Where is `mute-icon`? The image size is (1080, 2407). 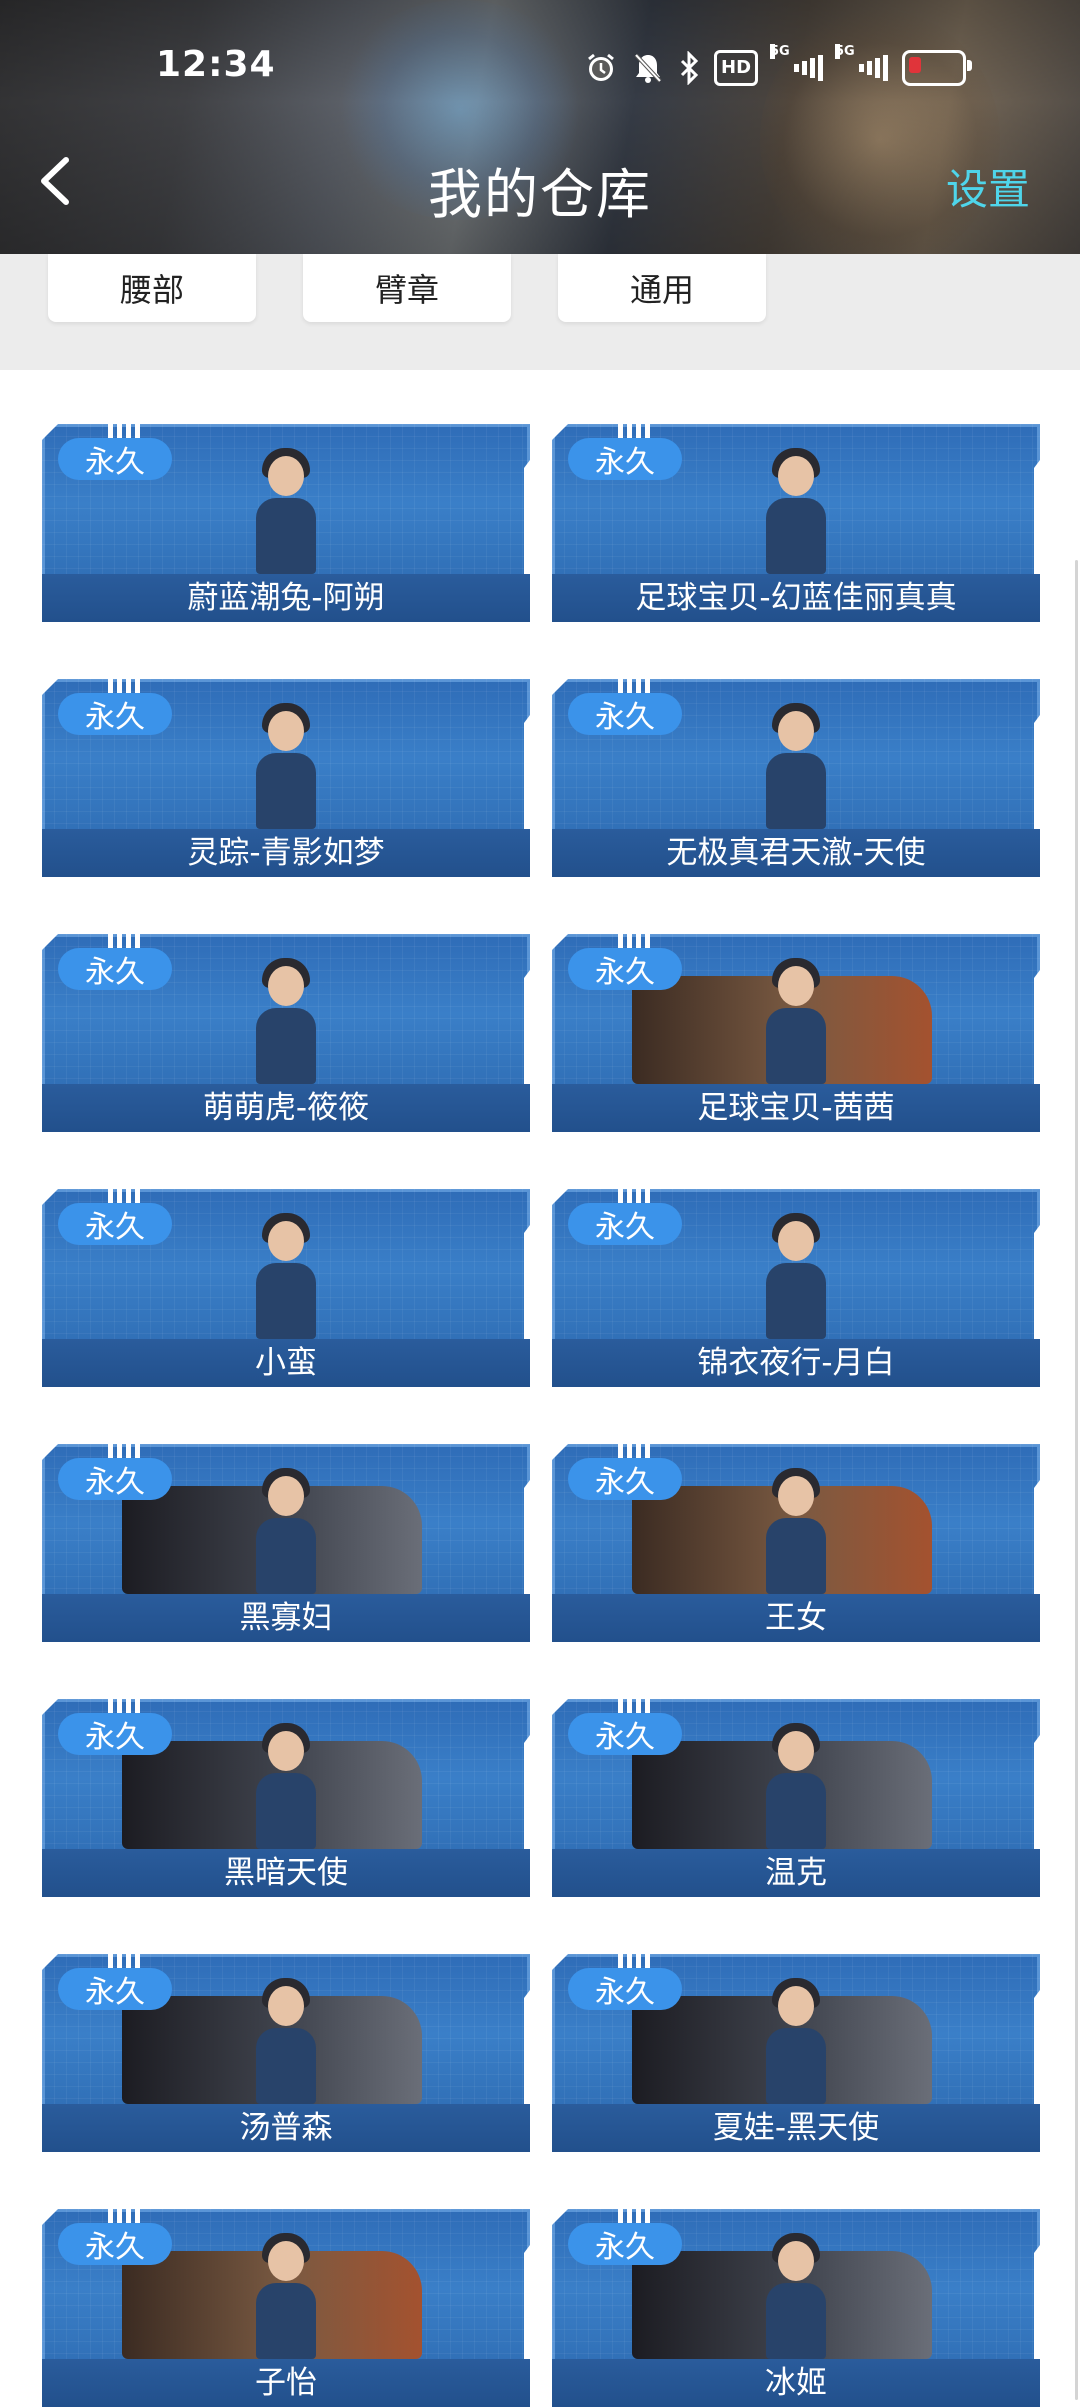 mute-icon is located at coordinates (648, 68).